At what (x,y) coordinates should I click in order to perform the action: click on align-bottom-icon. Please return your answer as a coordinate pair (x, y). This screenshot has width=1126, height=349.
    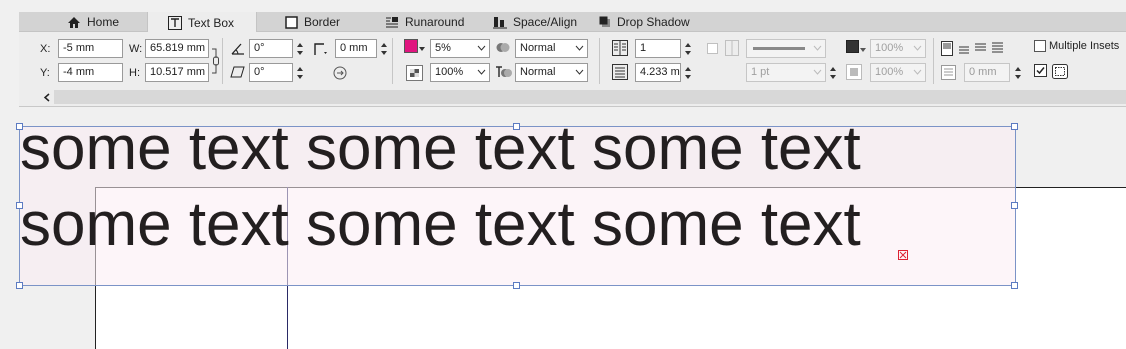
    Looking at the image, I should click on (980, 46).